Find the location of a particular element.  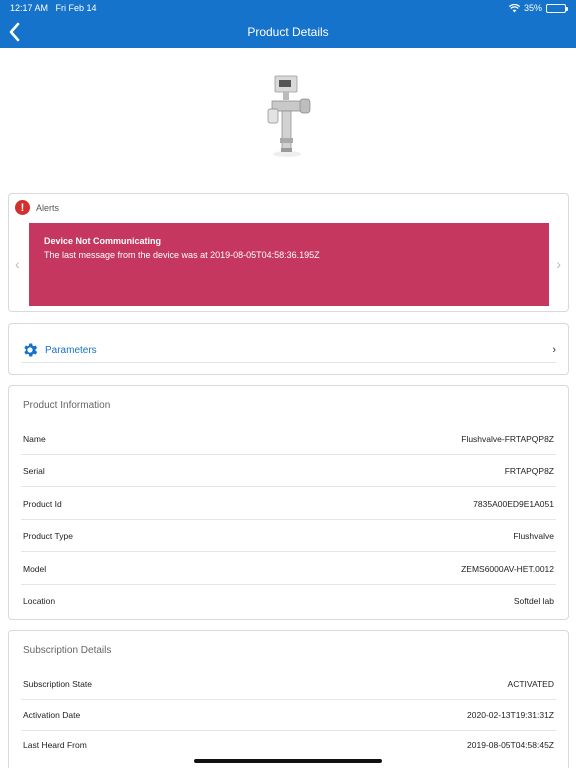

sub-row-last-heard: Last Heard From 2019-08-05T04:58:45Z is located at coordinates (288, 745).